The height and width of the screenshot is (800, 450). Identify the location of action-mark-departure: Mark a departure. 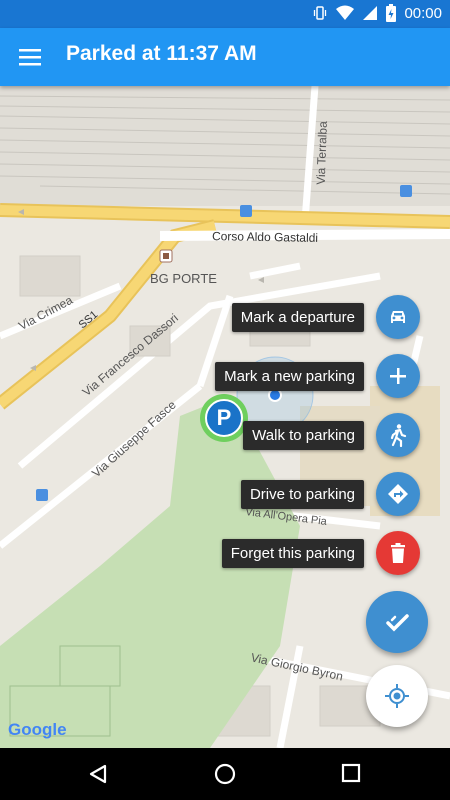
(325, 317).